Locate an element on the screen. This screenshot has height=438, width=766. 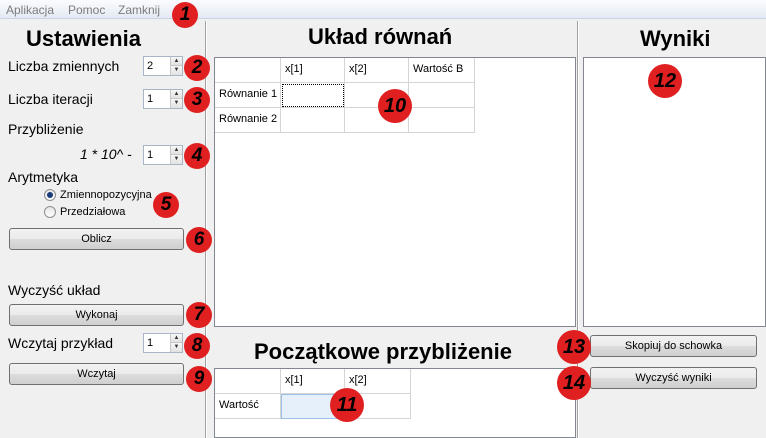
iter-count-value: 1 is located at coordinates (150, 99).